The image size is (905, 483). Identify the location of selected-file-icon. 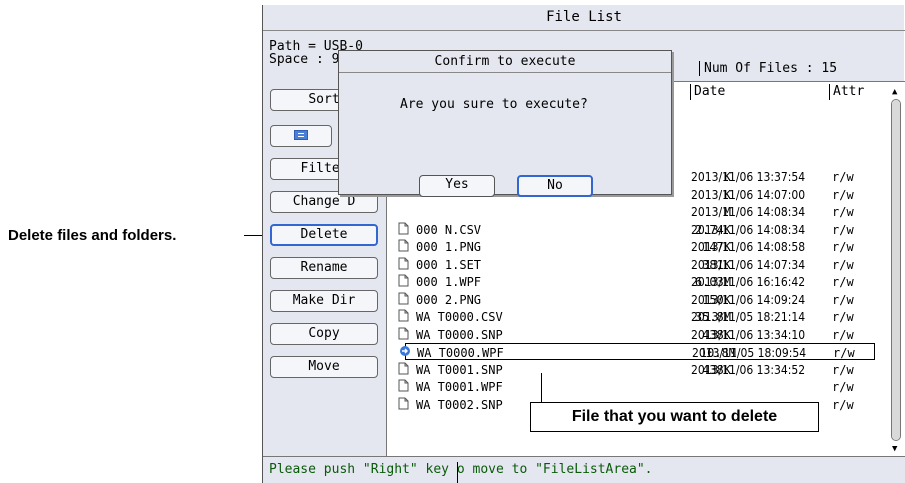
(405, 352).